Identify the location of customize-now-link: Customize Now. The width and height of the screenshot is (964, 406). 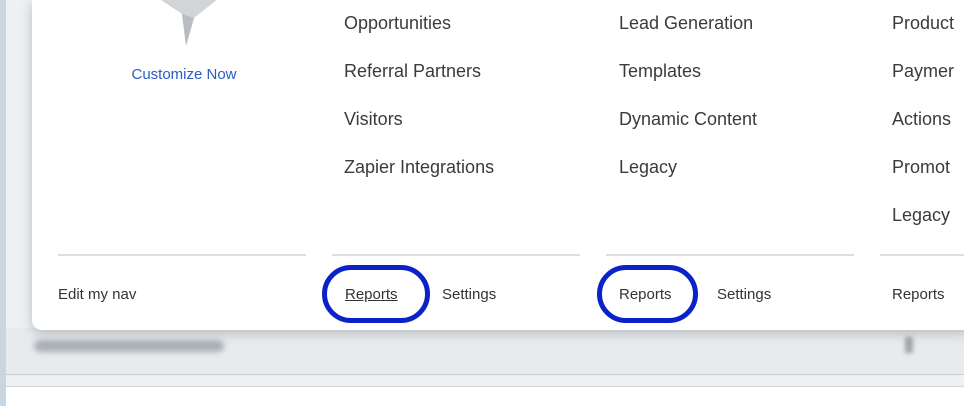
(184, 74).